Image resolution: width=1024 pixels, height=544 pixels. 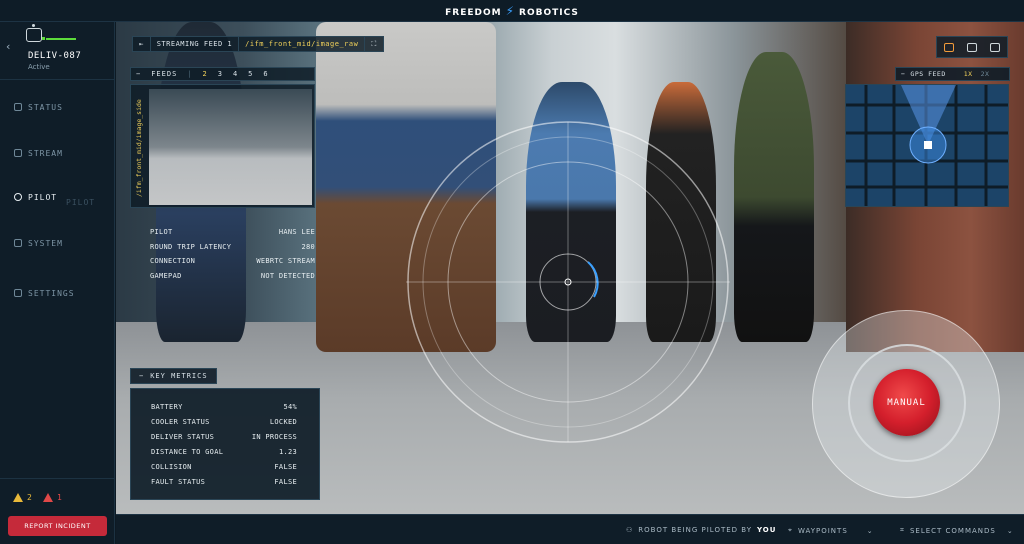 I want to click on sidebar-item-status: STATUS, so click(x=38, y=107).